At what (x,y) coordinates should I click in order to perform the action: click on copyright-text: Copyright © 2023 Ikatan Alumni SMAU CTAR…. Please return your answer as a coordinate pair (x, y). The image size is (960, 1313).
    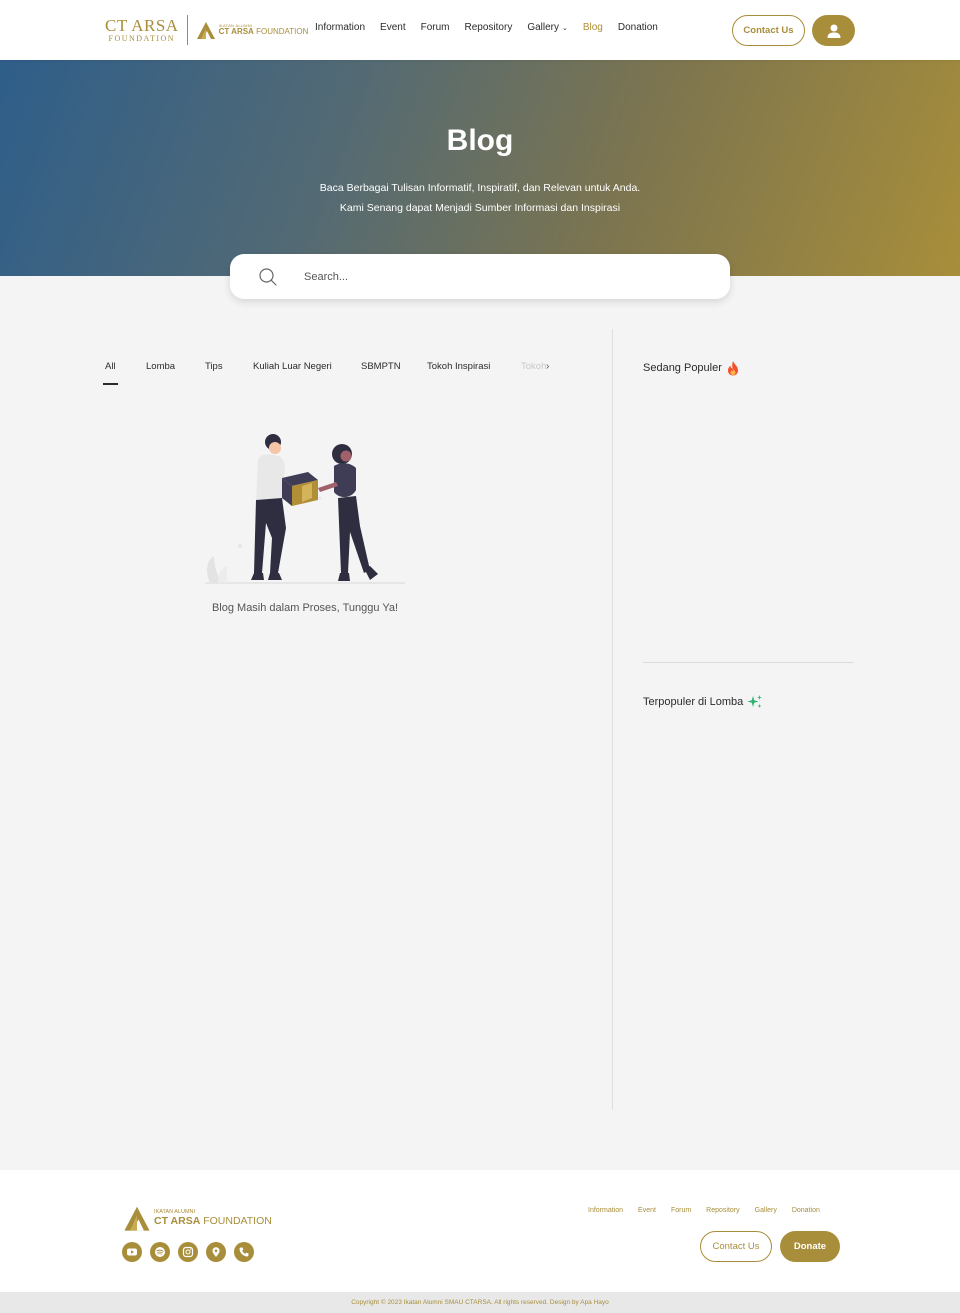
    Looking at the image, I should click on (480, 1302).